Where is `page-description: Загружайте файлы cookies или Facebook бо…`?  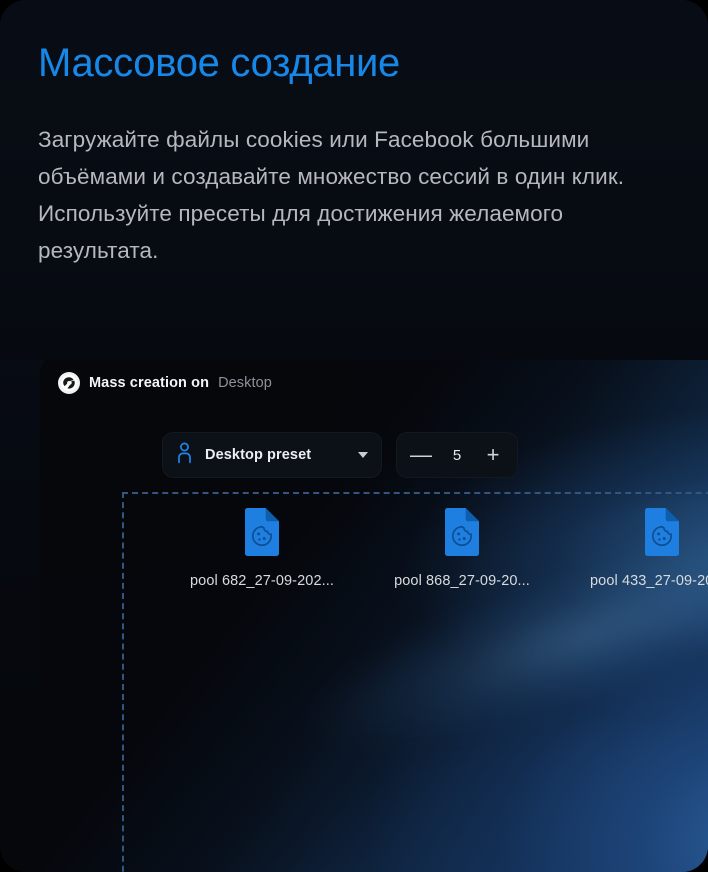
page-description: Загружайте файлы cookies или Facebook бо… is located at coordinates (331, 195).